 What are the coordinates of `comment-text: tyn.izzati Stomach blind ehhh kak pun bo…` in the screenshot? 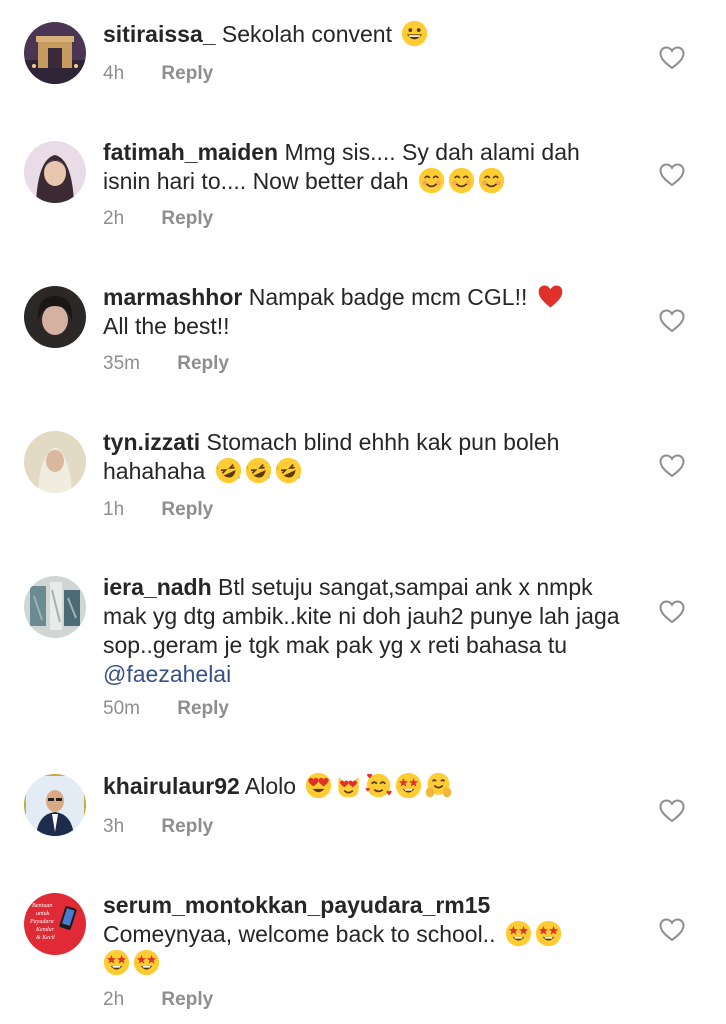 It's located at (358, 457).